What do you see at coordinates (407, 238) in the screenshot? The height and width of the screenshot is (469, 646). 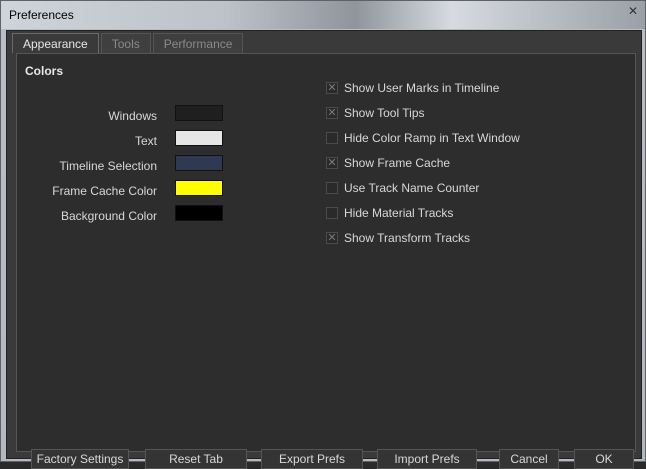 I see `option-label: Show Transform Tracks` at bounding box center [407, 238].